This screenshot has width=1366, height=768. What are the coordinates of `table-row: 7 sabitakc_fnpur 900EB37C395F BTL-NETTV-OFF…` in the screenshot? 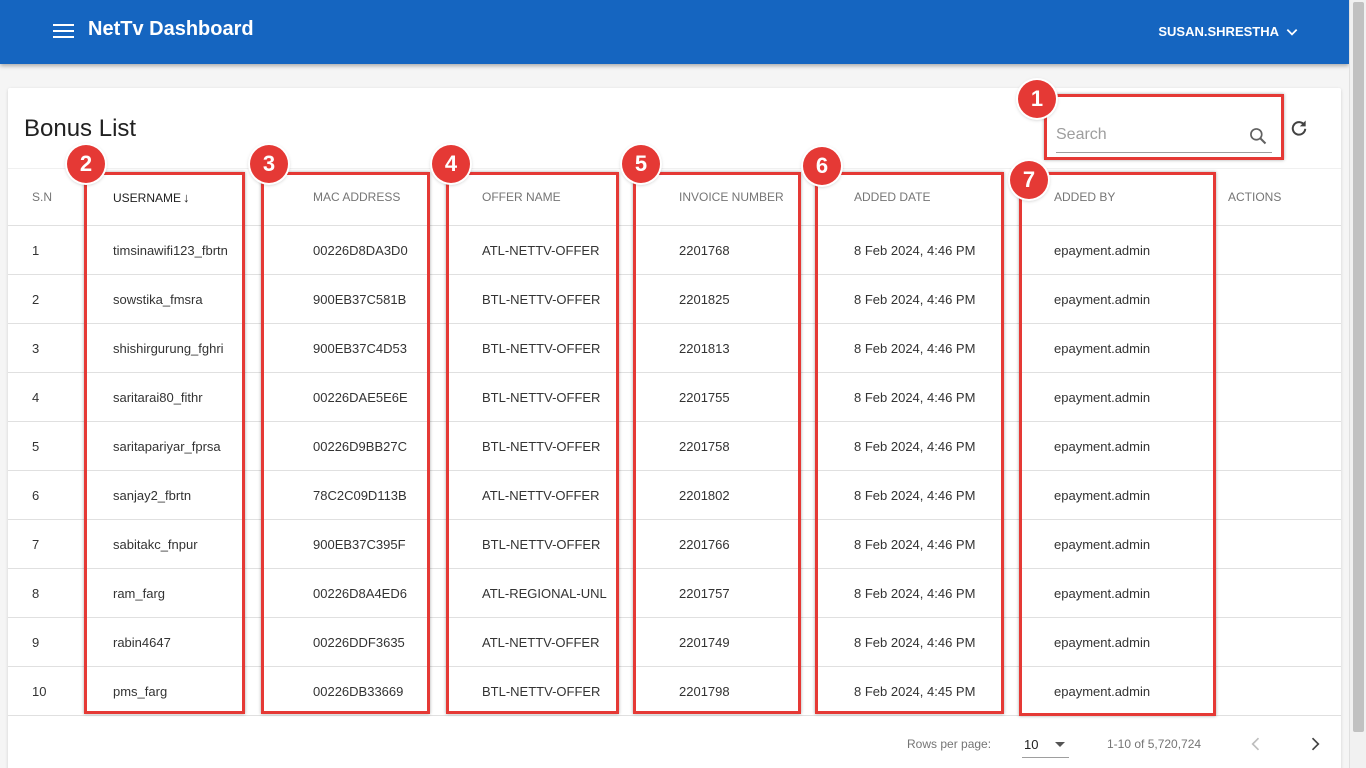 It's located at (674, 544).